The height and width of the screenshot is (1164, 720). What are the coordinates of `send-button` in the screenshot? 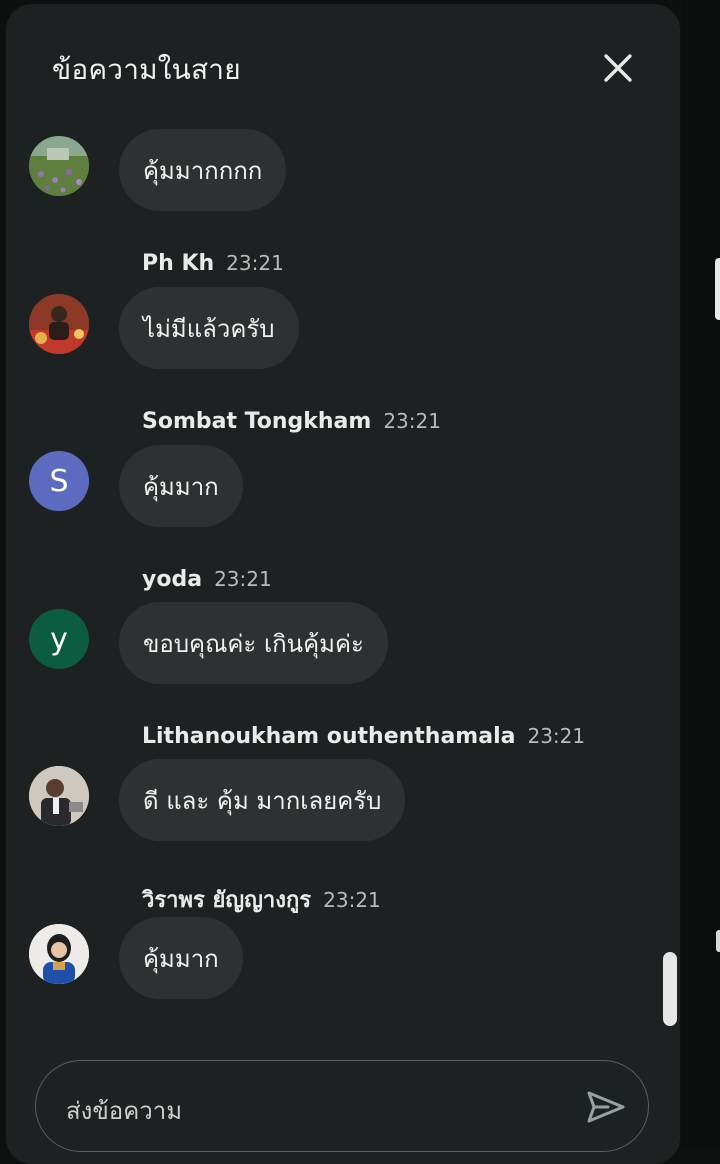 It's located at (606, 1107).